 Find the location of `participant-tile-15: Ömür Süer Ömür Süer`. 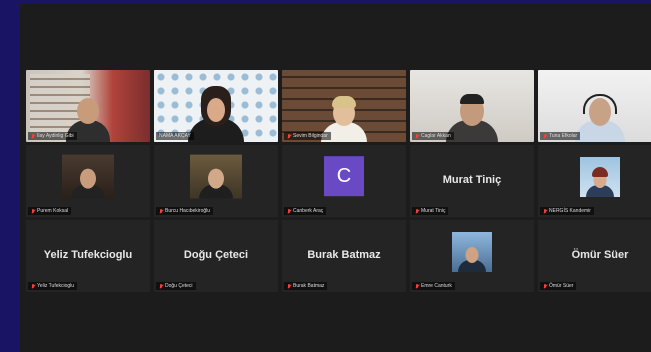

participant-tile-15: Ömür Süer Ömür Süer is located at coordinates (594, 256).